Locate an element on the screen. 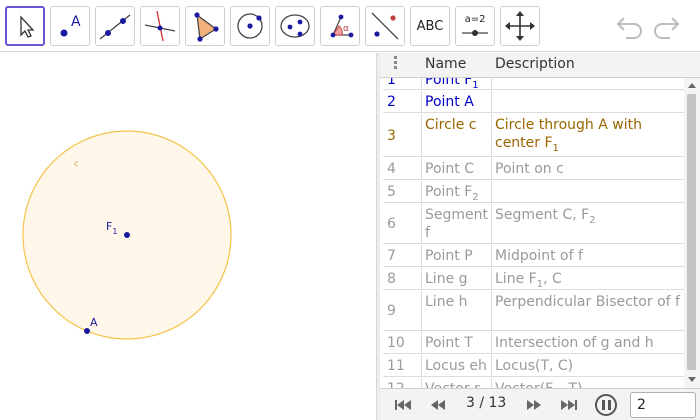 Image resolution: width=700 pixels, height=420 pixels. row-name: Segment f is located at coordinates (456, 224).